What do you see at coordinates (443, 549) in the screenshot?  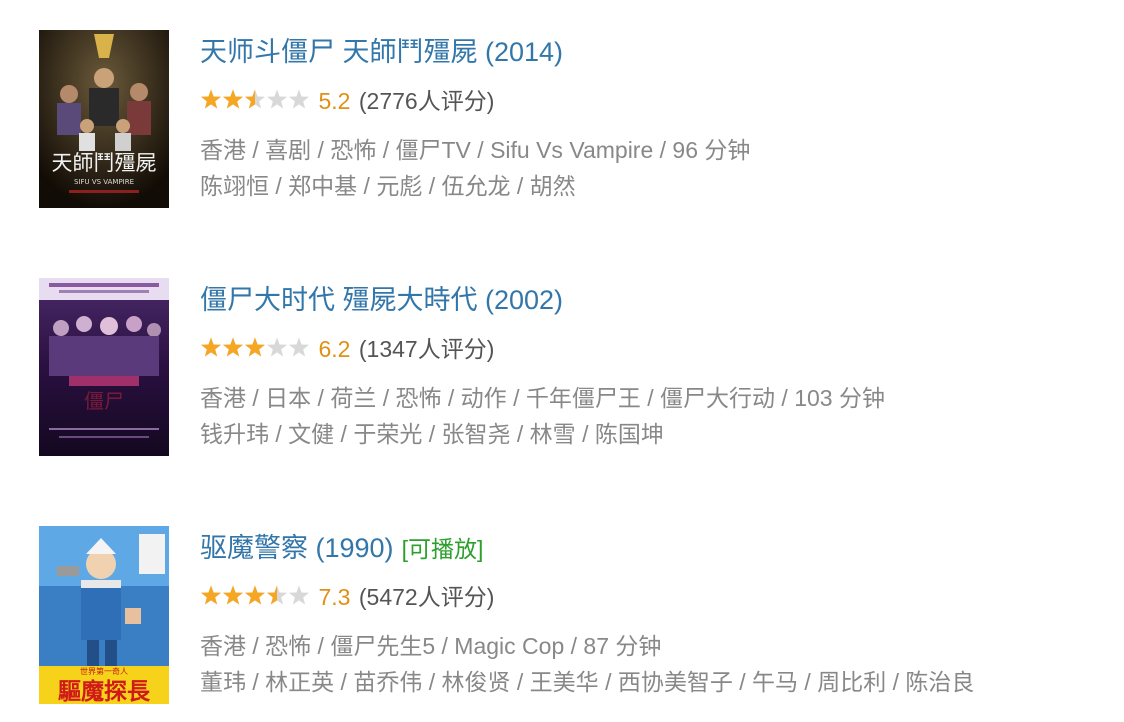 I see `playable-link: [可播放]` at bounding box center [443, 549].